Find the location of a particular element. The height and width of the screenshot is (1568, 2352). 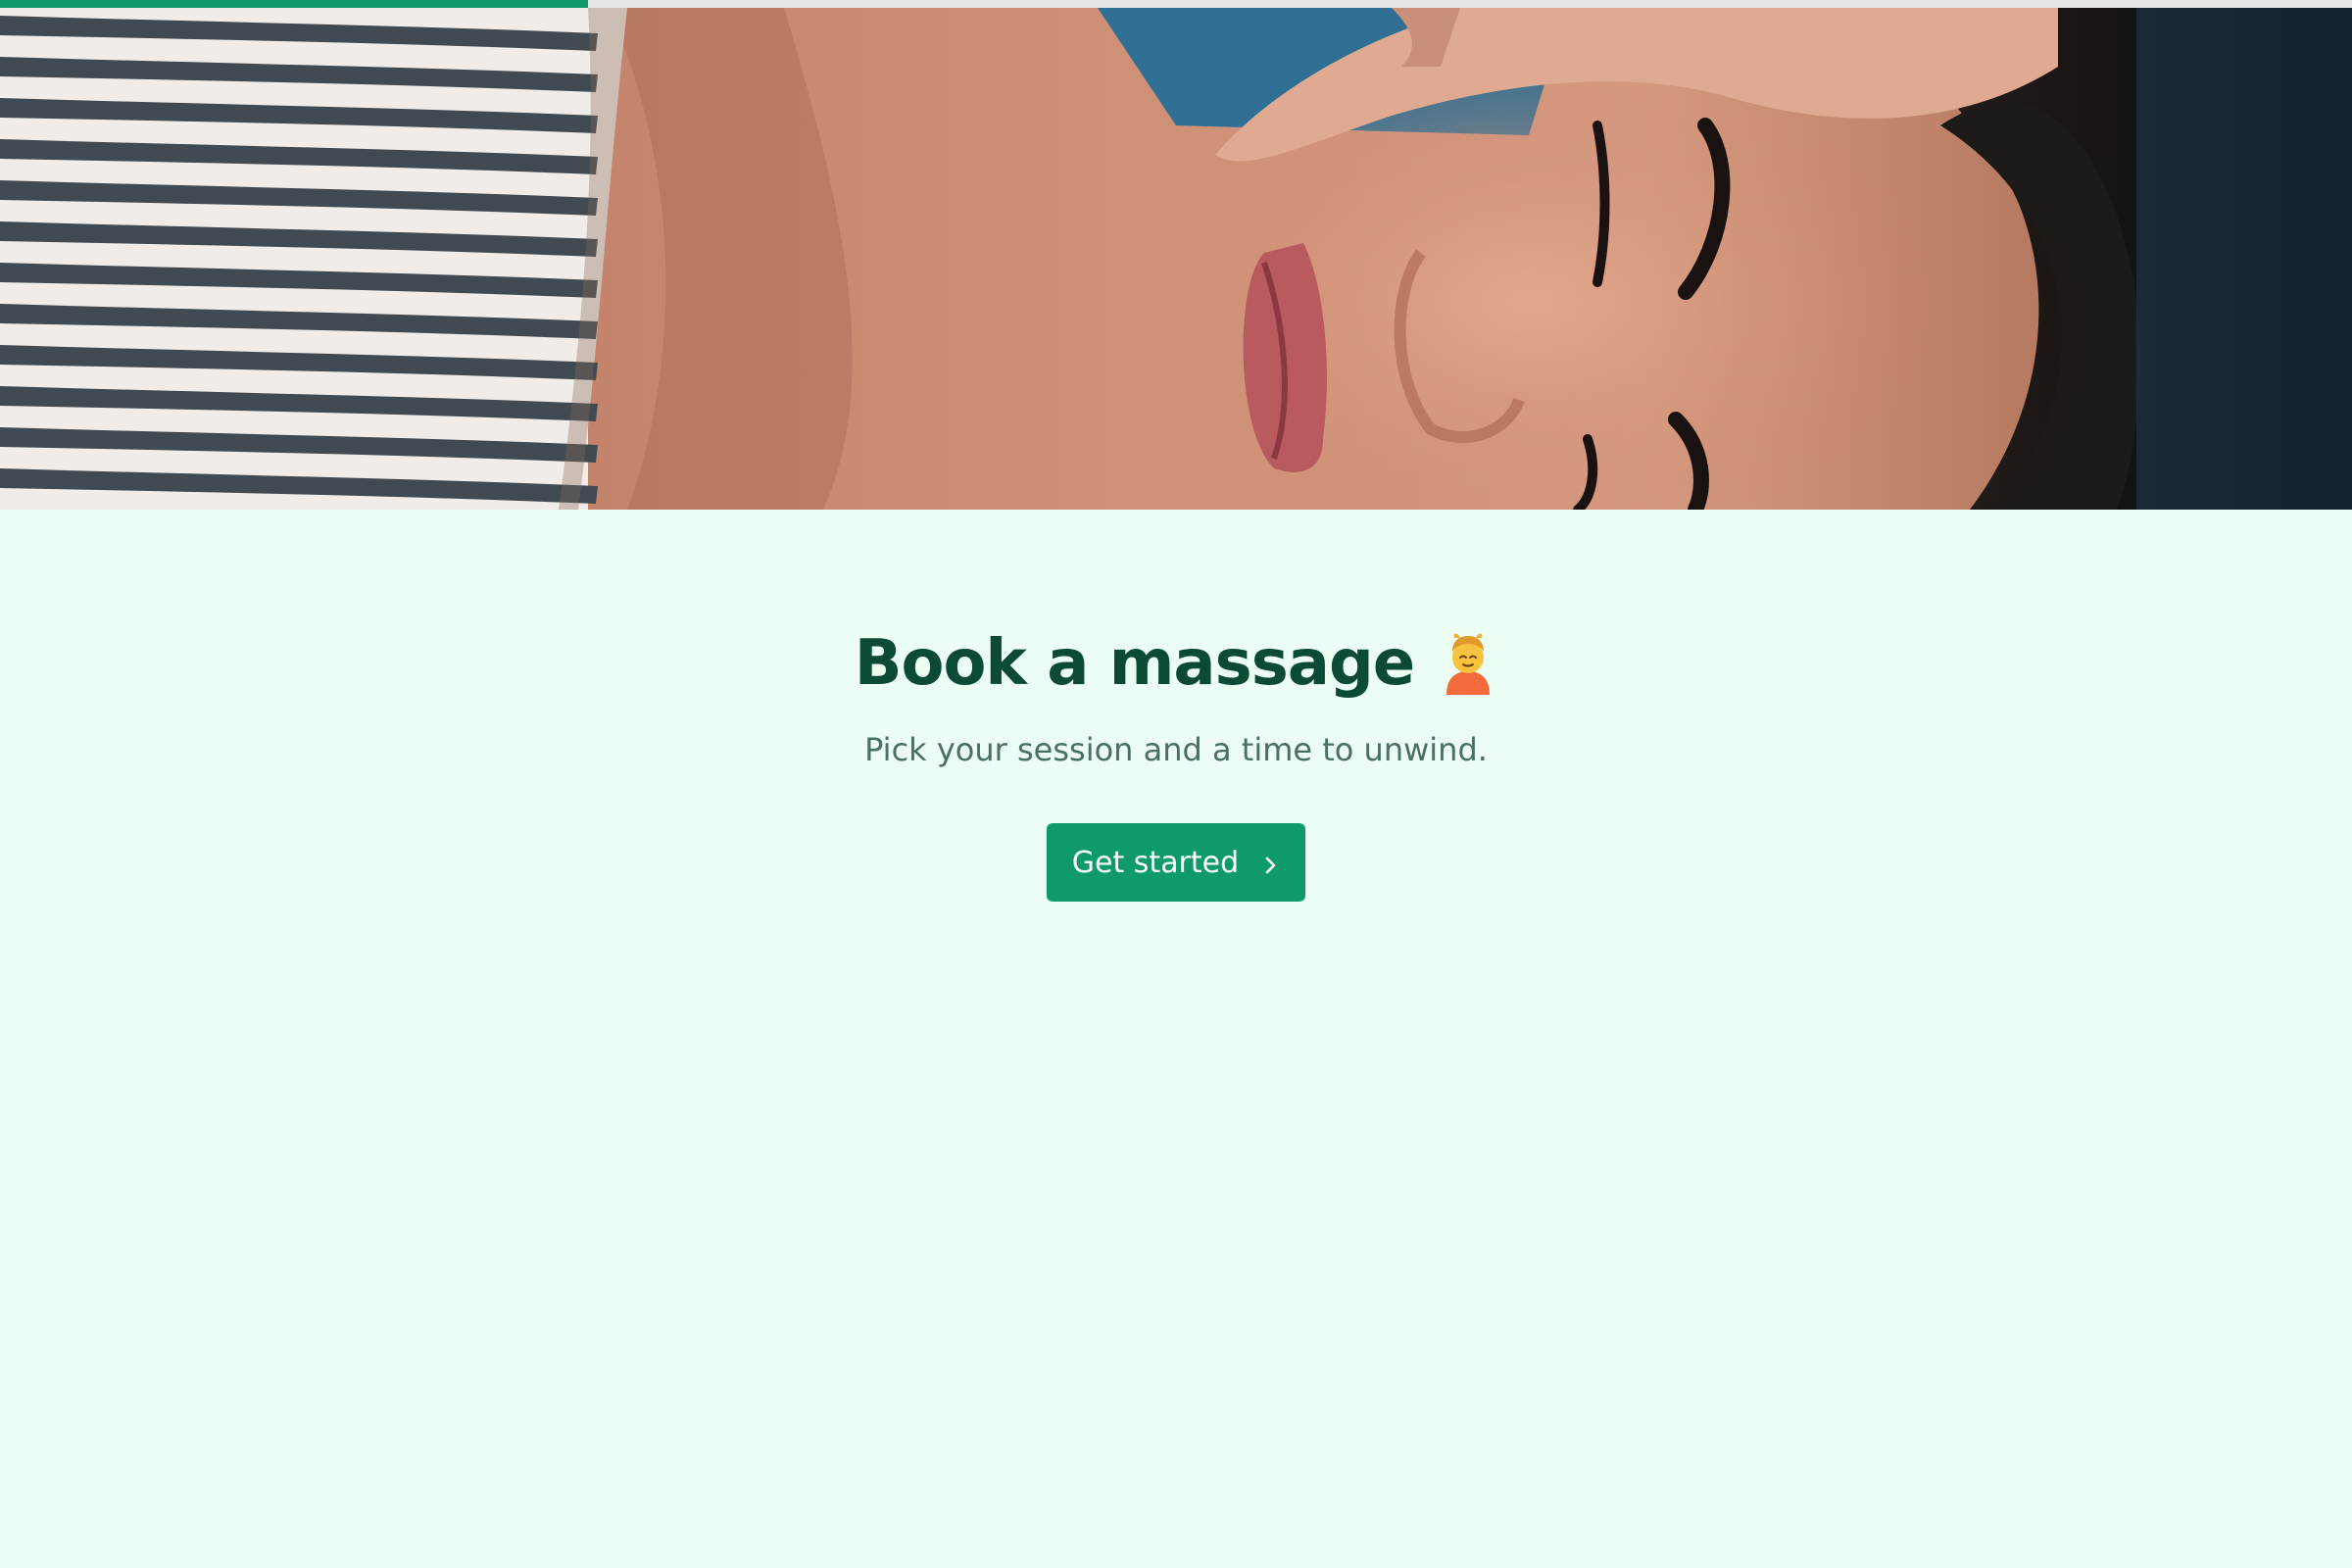

progress-bar-fill is located at coordinates (294, 4).